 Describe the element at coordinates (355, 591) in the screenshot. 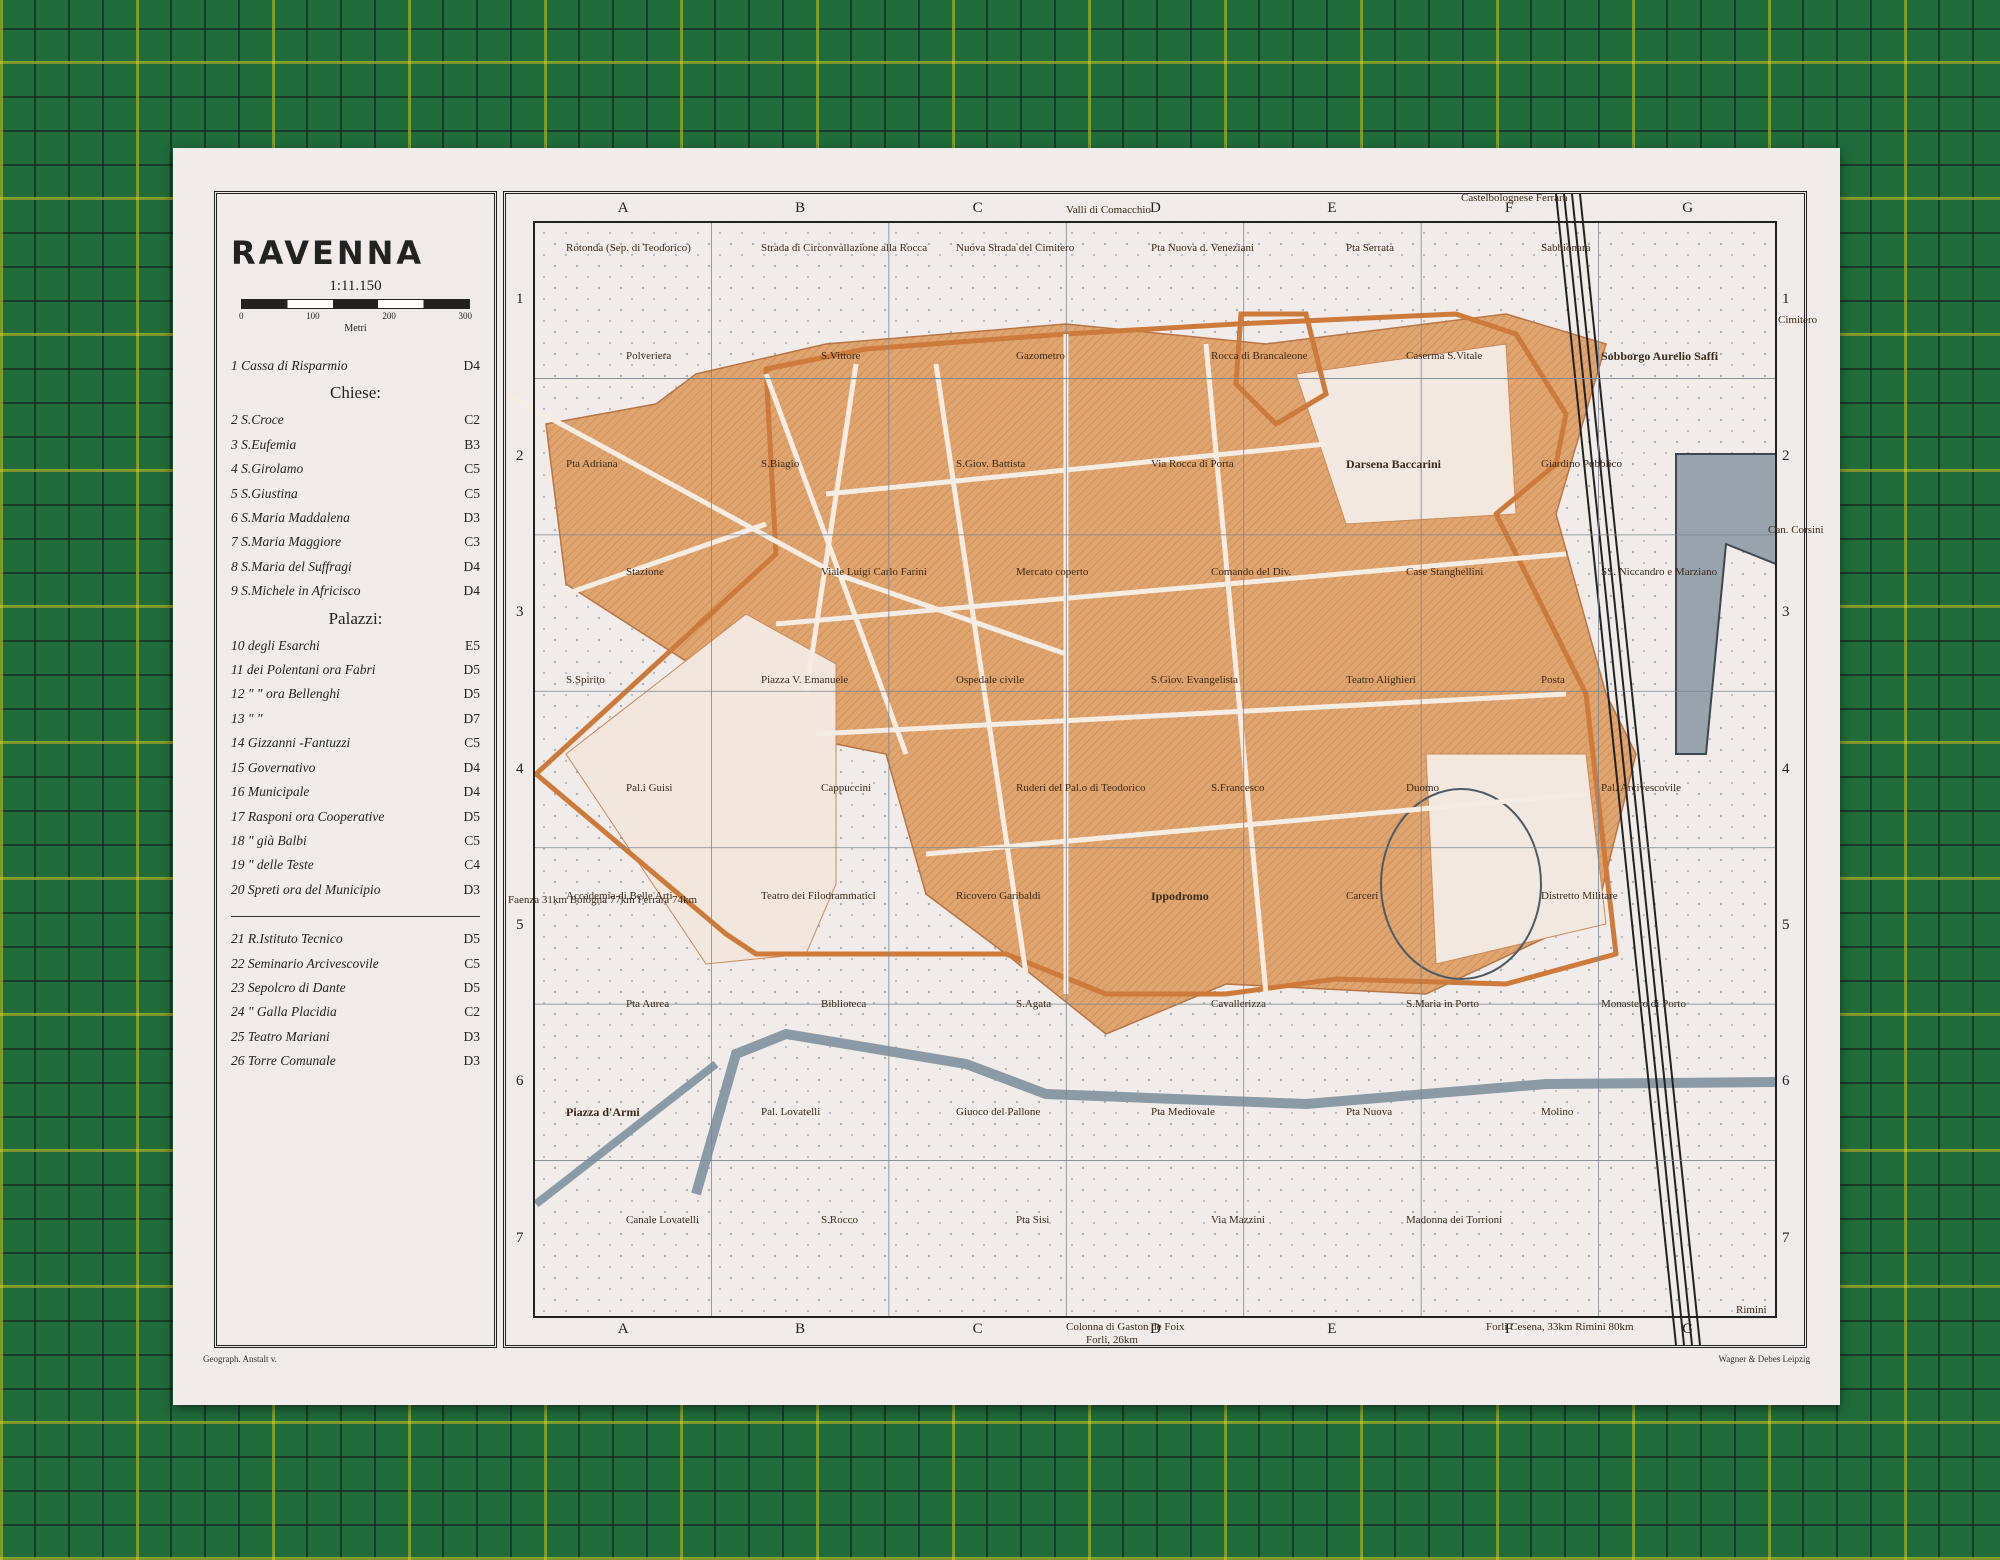

I see `legend-item: 9 S.Michele in Africisco D4` at that location.